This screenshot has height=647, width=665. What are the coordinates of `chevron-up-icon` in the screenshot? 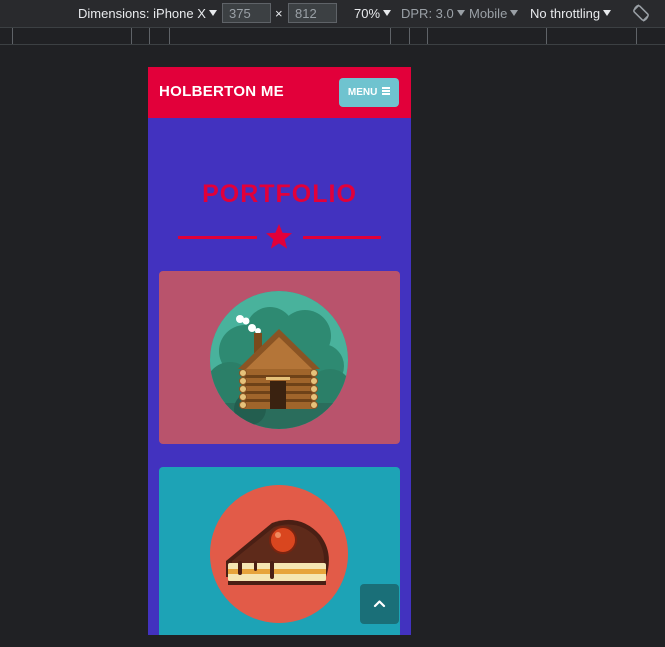 It's located at (379, 604).